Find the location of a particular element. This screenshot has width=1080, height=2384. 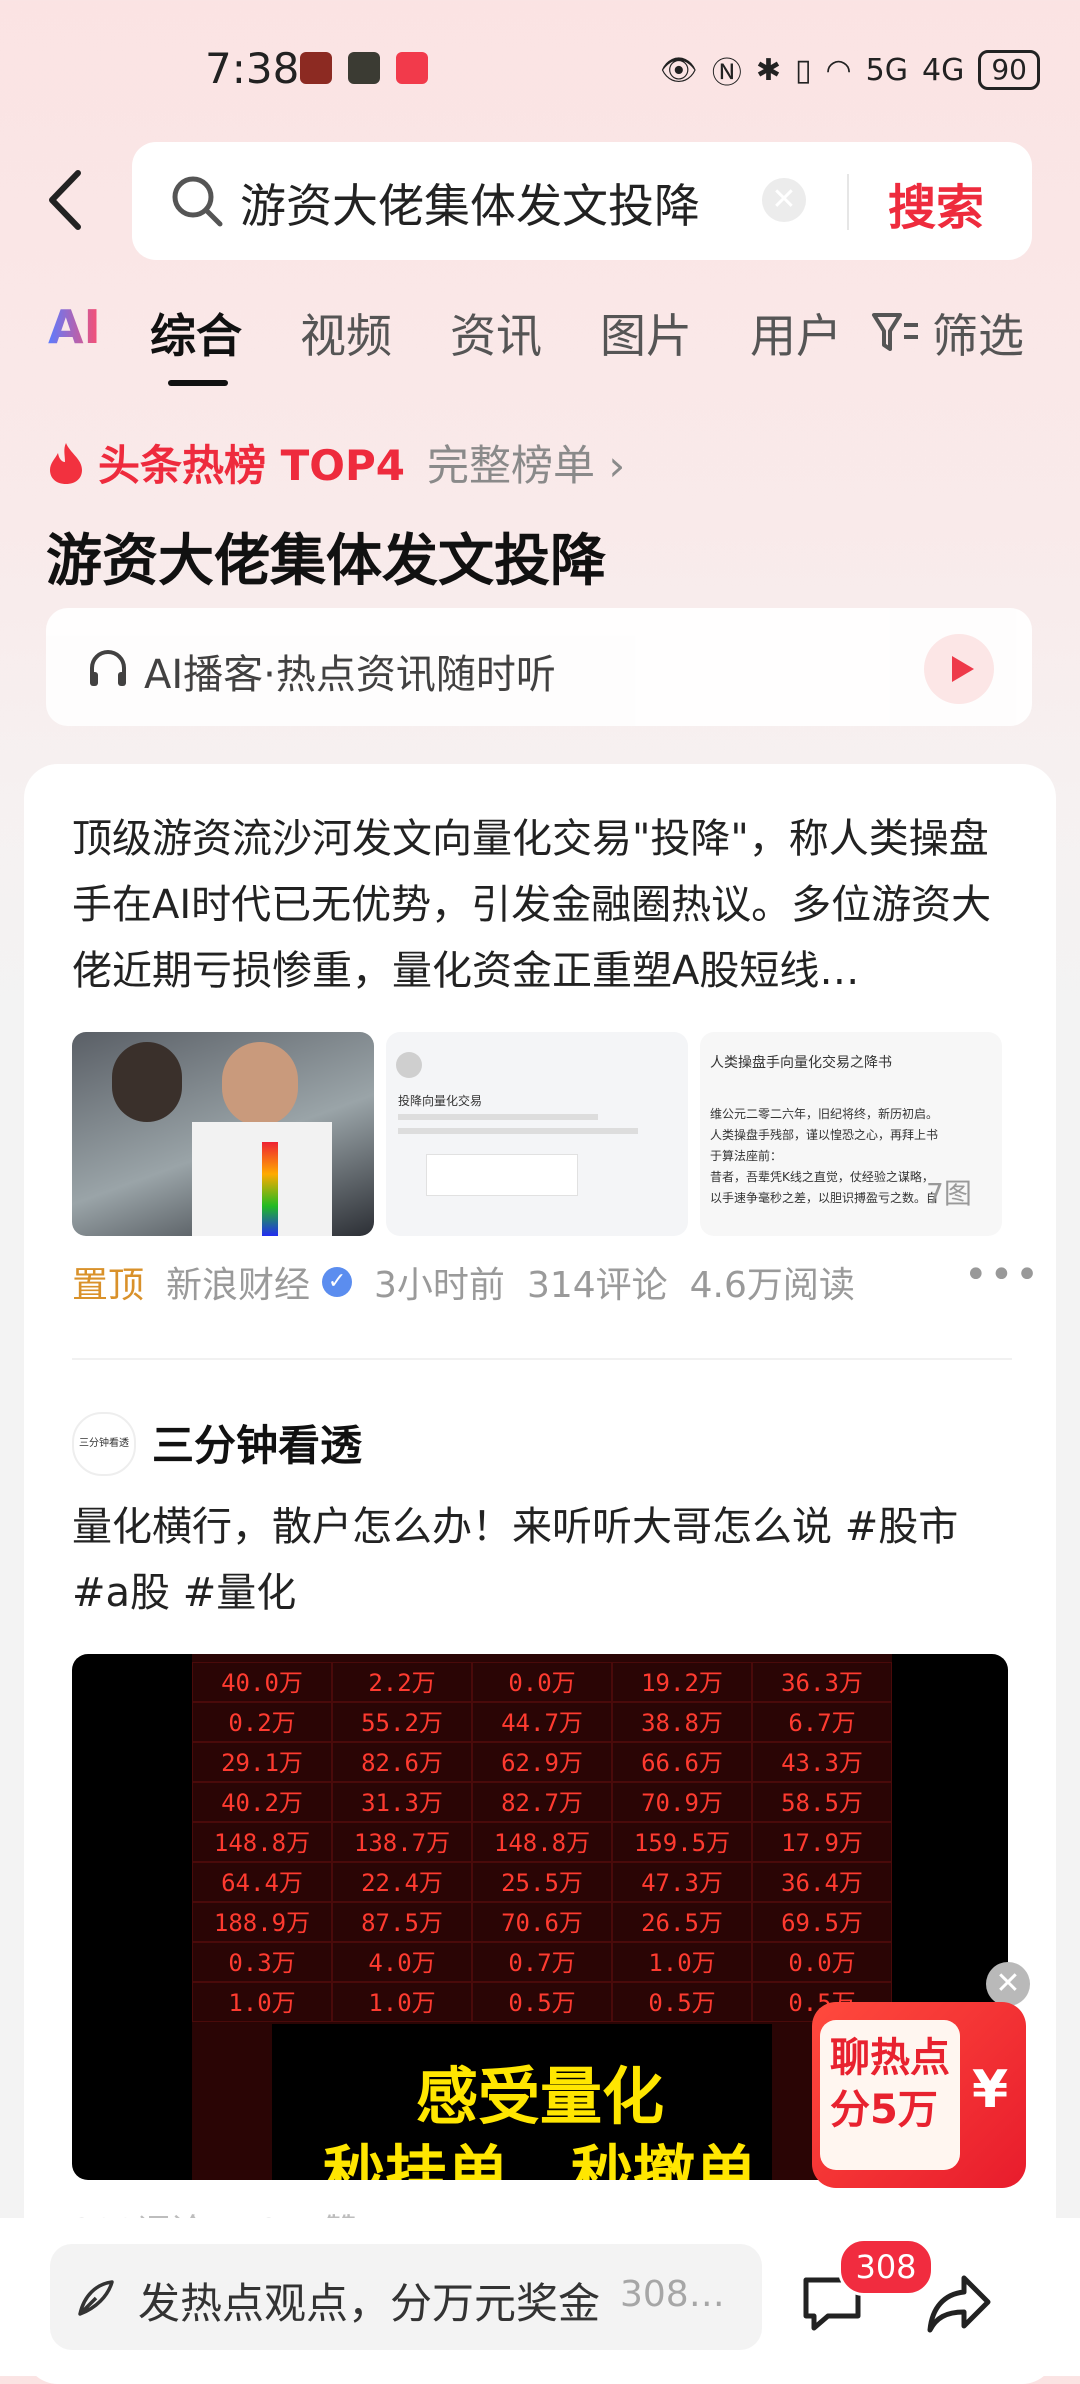

quote-cell: 82.6万 is located at coordinates (402, 1762).